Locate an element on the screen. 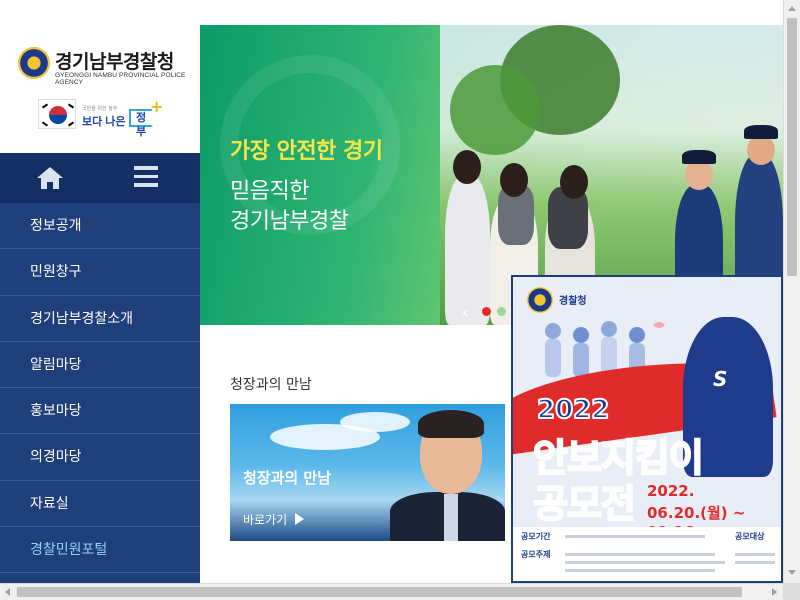  nav-top-bar is located at coordinates (100, 178).